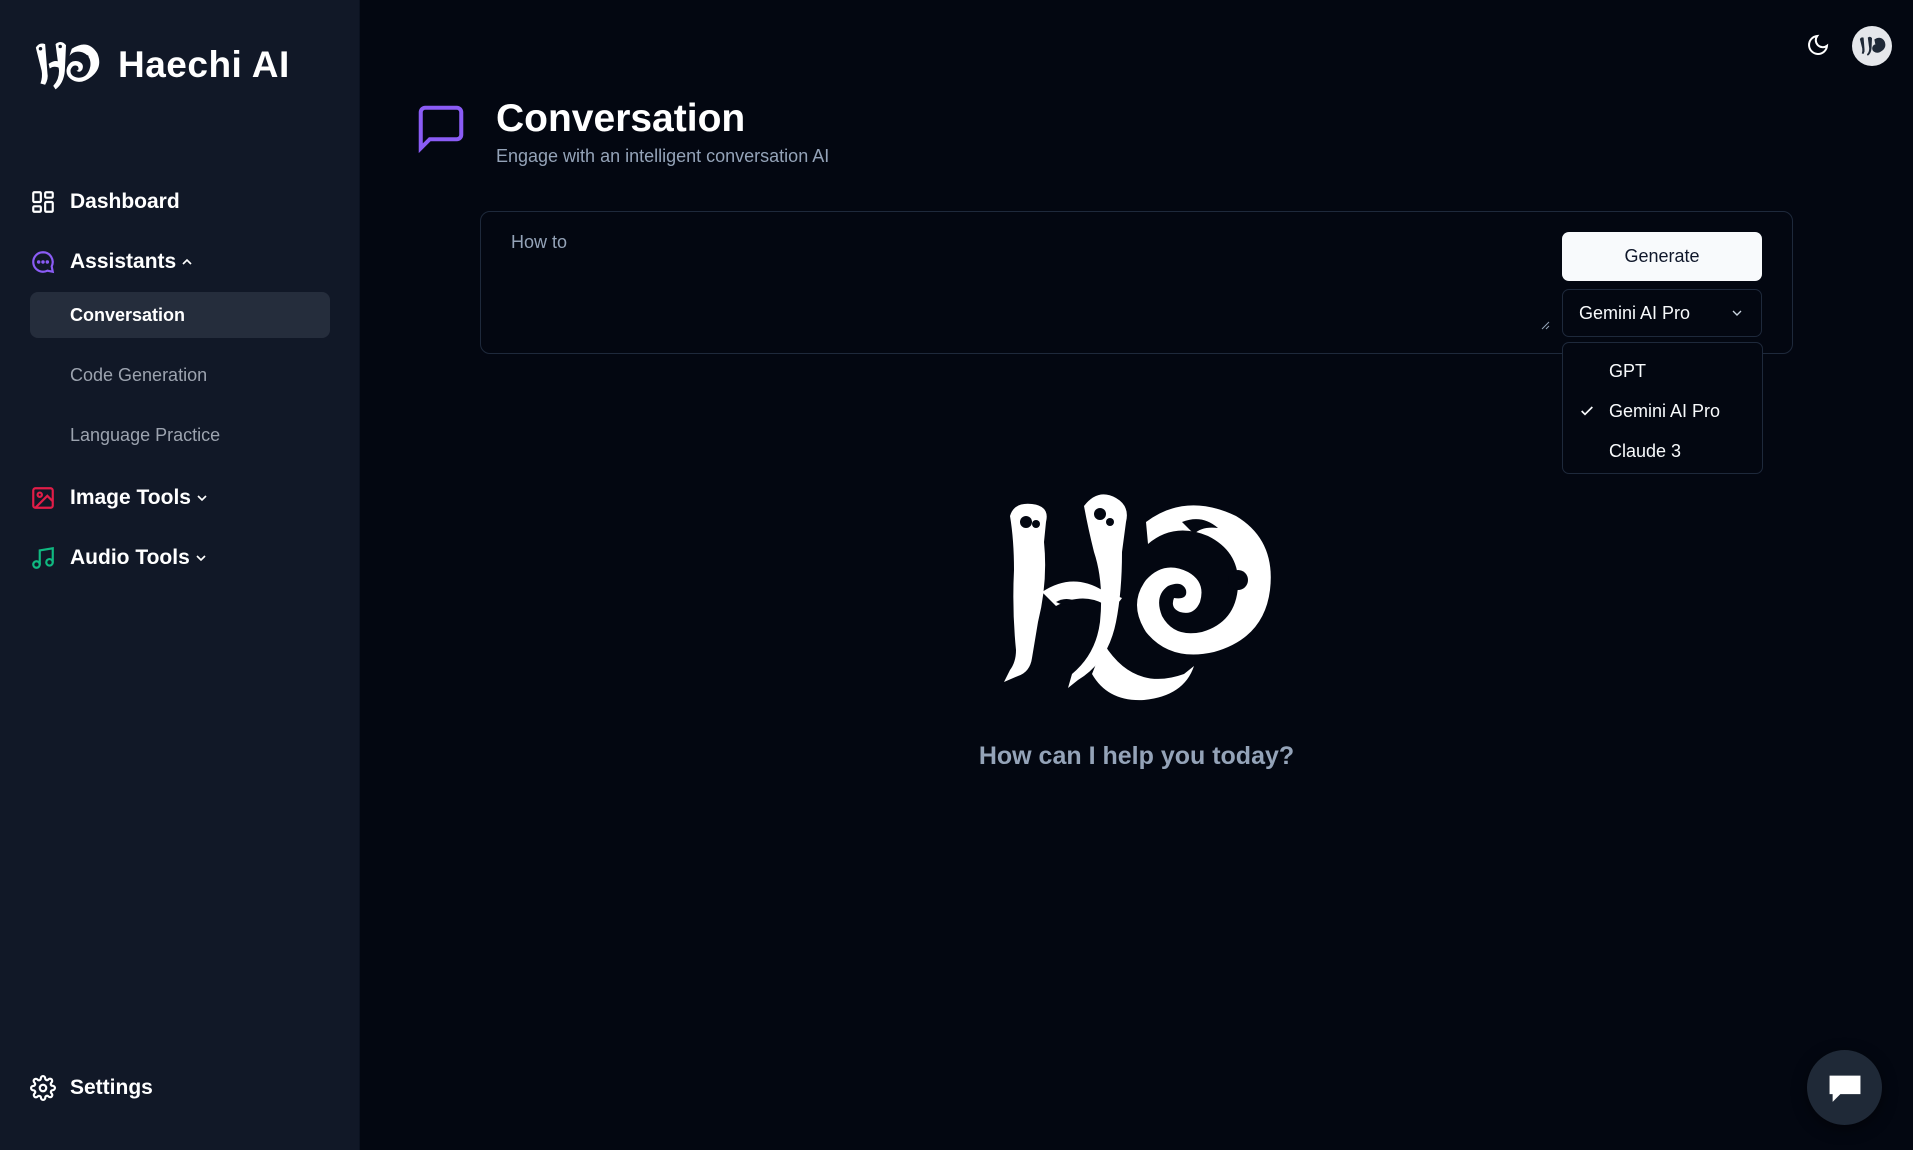  I want to click on sidebar-item-dashboard: Dashboard, so click(180, 202).